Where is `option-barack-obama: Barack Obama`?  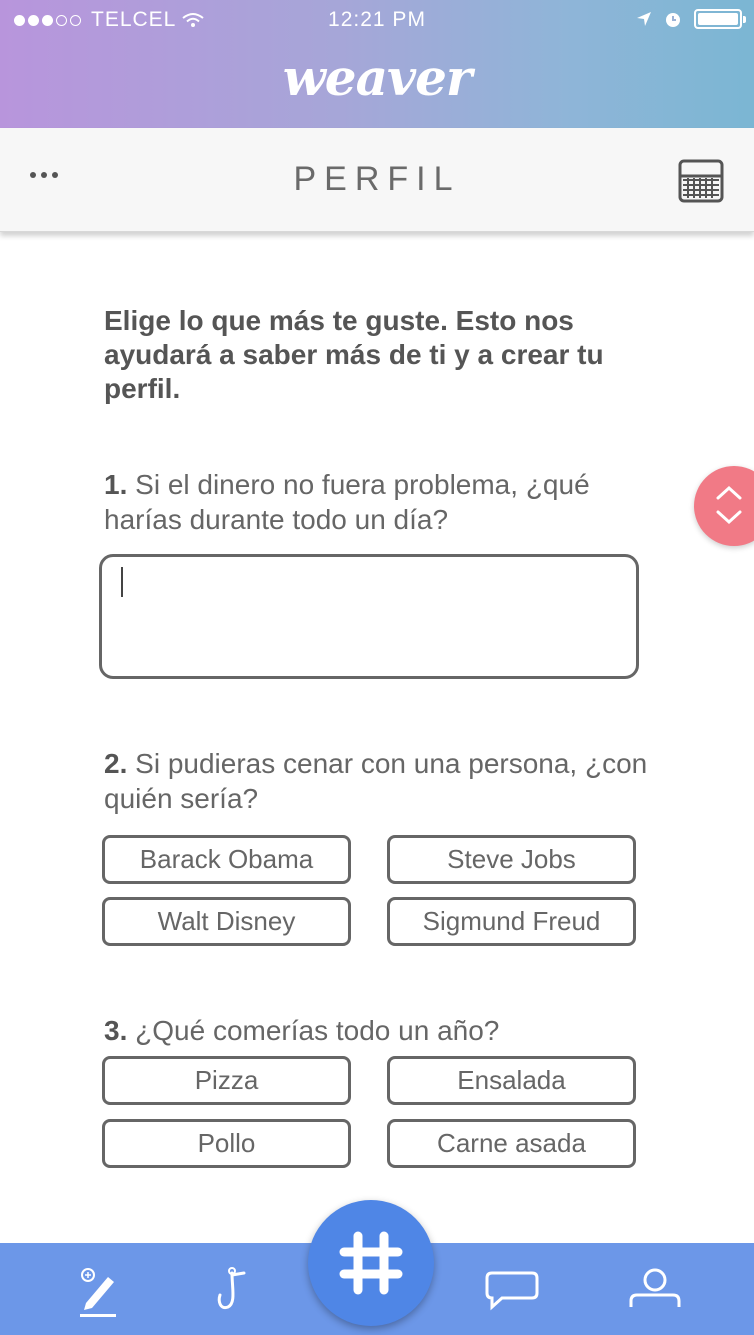 option-barack-obama: Barack Obama is located at coordinates (226, 859).